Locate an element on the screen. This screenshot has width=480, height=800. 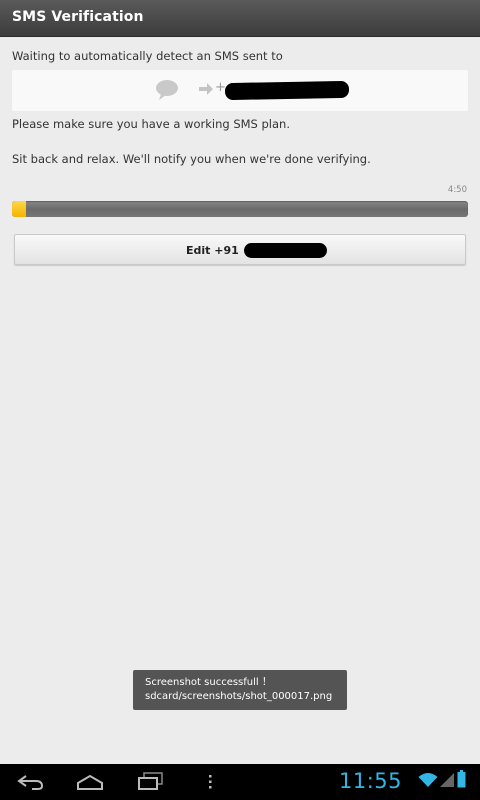
battery-icon is located at coordinates (461, 779).